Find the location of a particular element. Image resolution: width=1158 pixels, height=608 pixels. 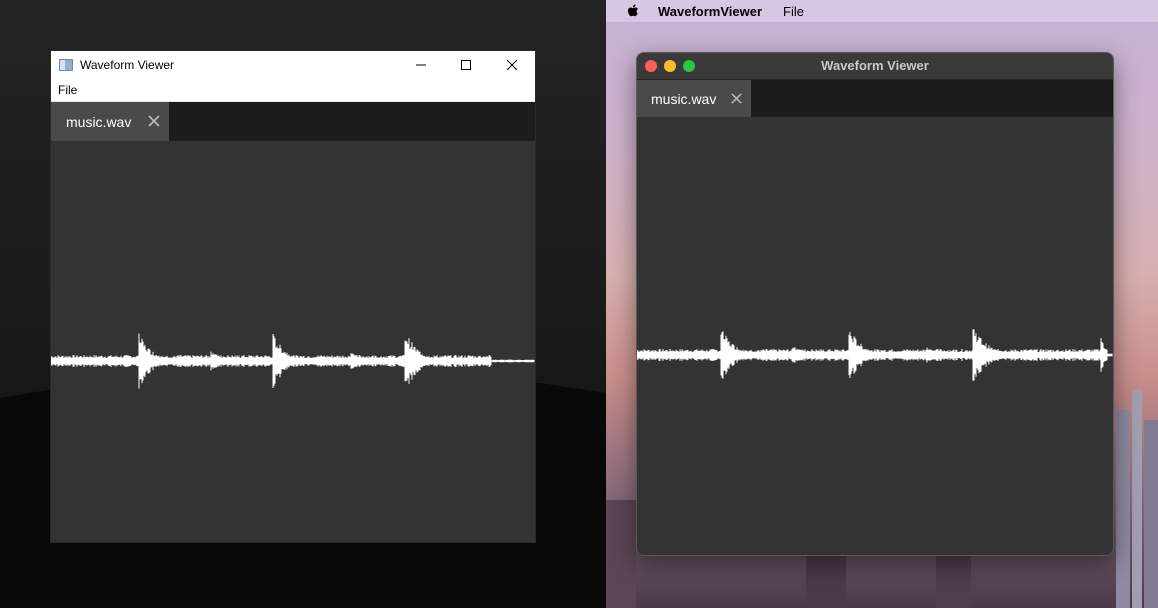

app-icon is located at coordinates (66, 65).